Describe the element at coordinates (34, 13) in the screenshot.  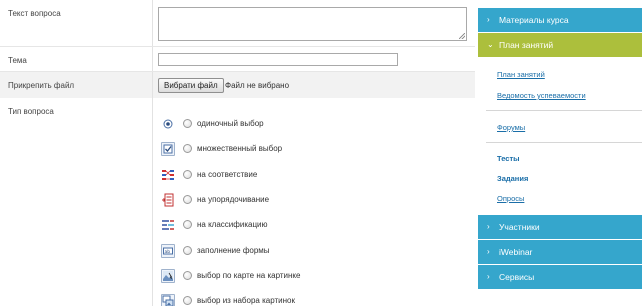
I see `question-text-label: Текст вопроса` at that location.